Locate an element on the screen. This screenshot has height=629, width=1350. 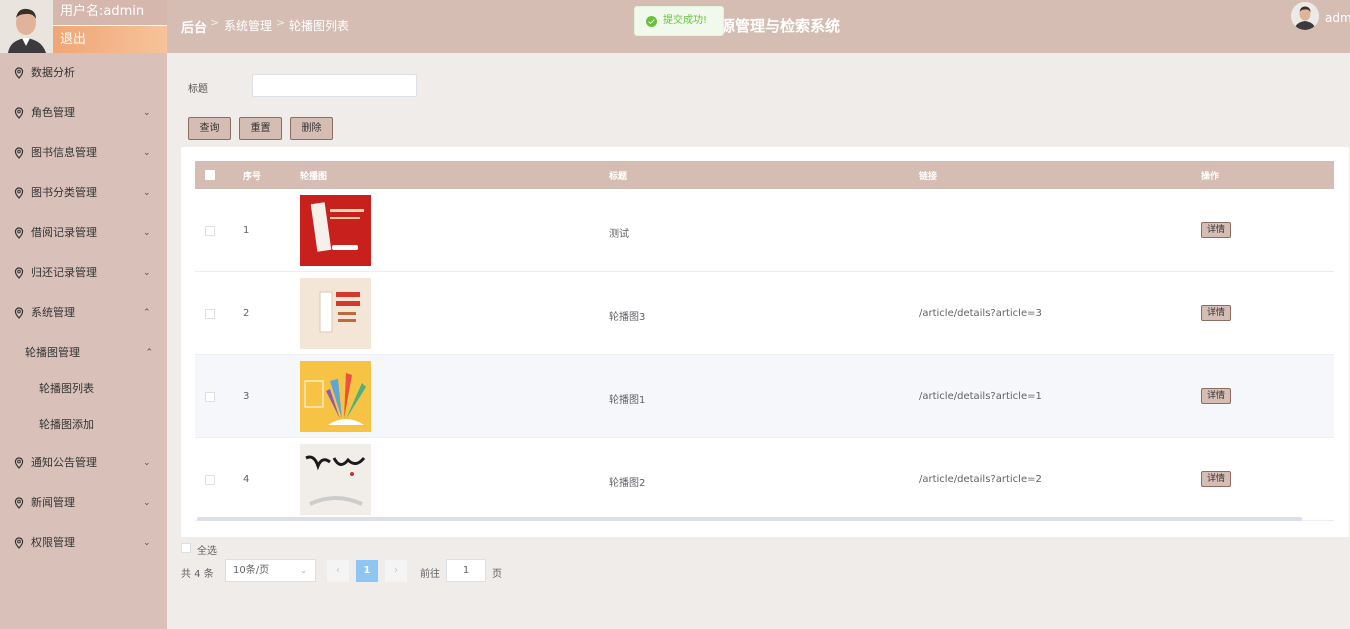
menu-item-data-analysis: 数据分析 is located at coordinates (83, 73).